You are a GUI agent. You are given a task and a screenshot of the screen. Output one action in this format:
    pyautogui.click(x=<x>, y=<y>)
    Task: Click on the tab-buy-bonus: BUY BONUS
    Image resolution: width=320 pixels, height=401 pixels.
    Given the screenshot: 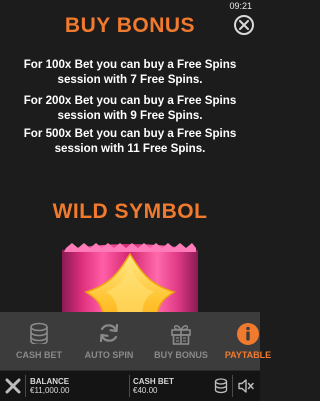 What is the action you would take?
    pyautogui.click(x=181, y=341)
    